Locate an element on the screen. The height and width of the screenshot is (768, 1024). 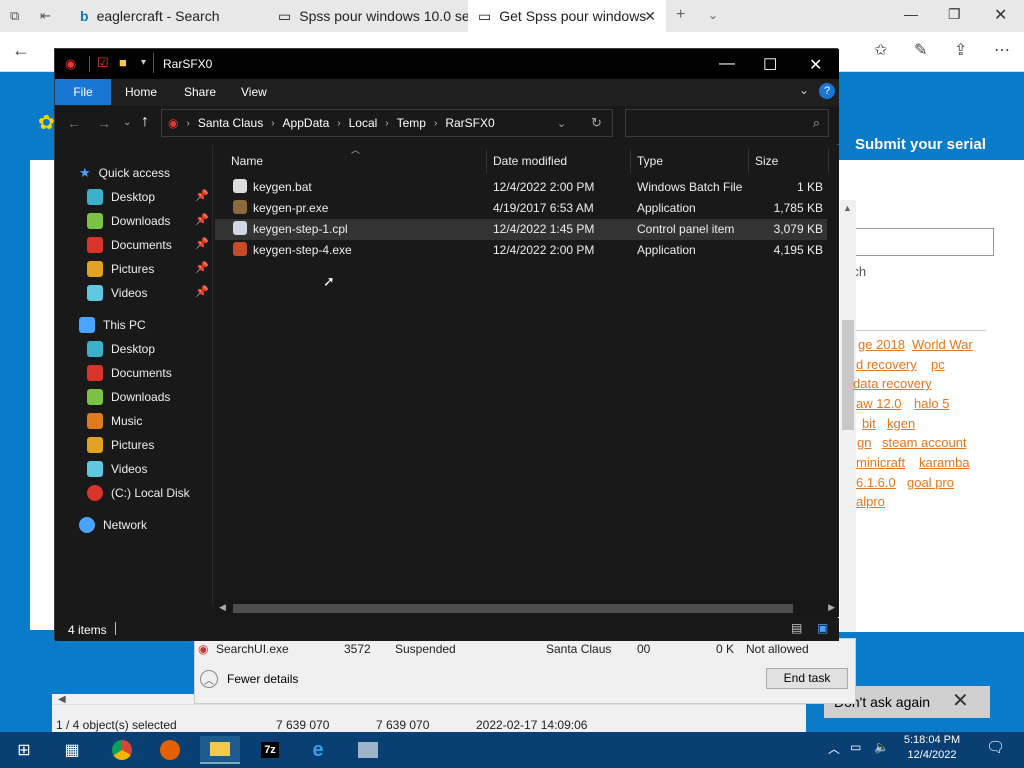
fewer-details-button: ︿ Fewer details is located at coordinates (249, 679).